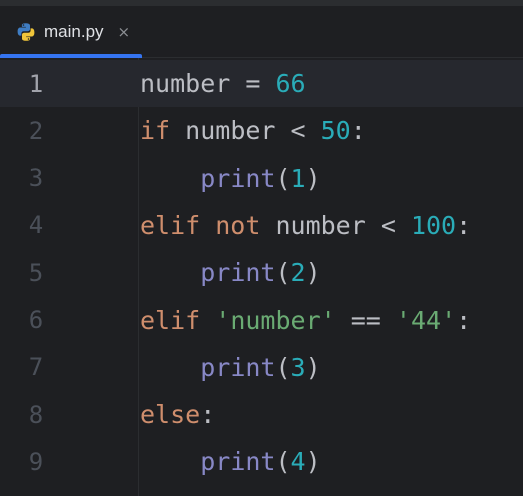 Image resolution: width=523 pixels, height=496 pixels. I want to click on code-line: 7 print(3), so click(261, 367).